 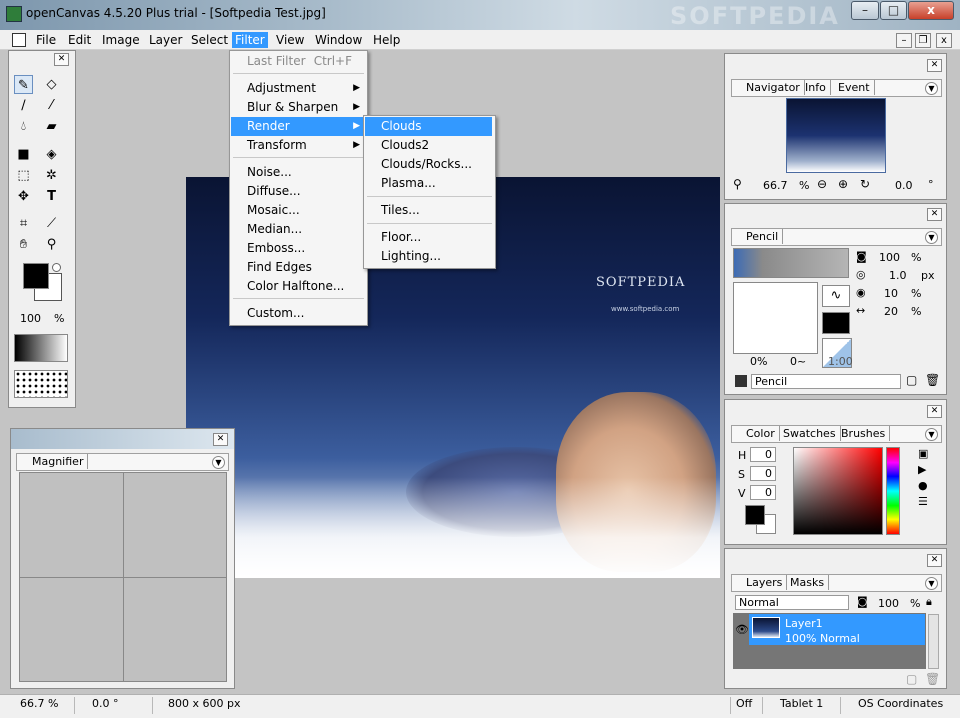 I want to click on menu-window: Window, so click(x=338, y=40).